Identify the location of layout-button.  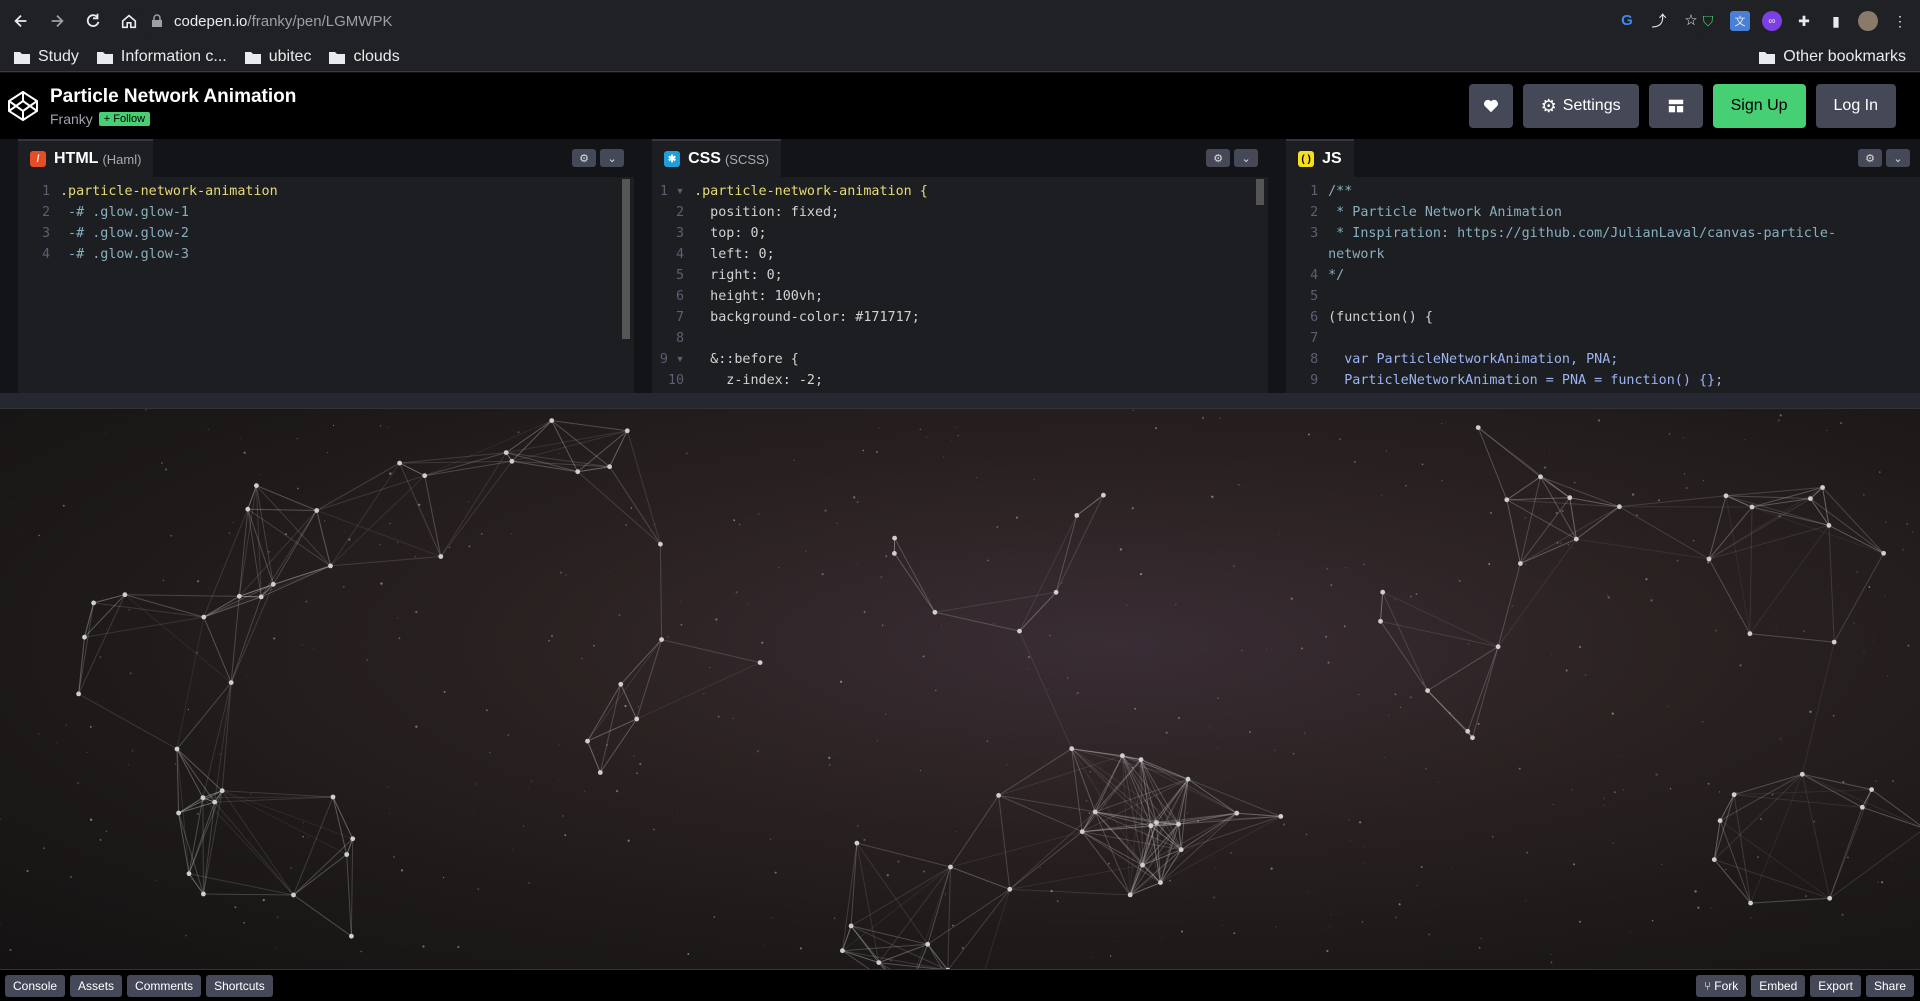
(1675, 106).